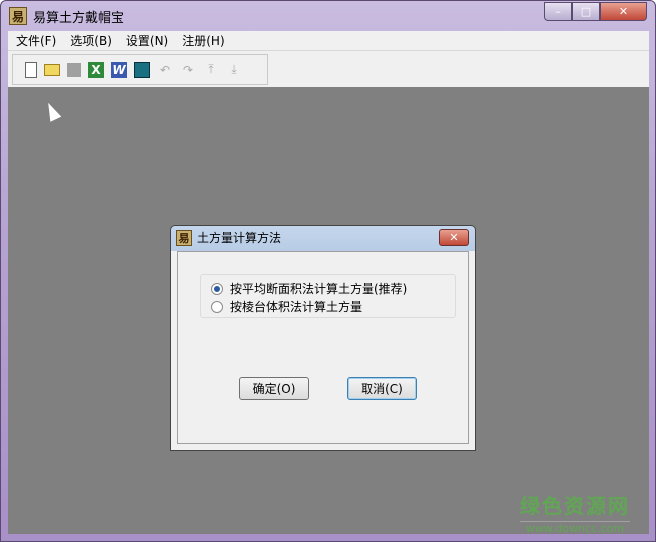 Image resolution: width=656 pixels, height=542 pixels. I want to click on word-icon: W, so click(119, 69).